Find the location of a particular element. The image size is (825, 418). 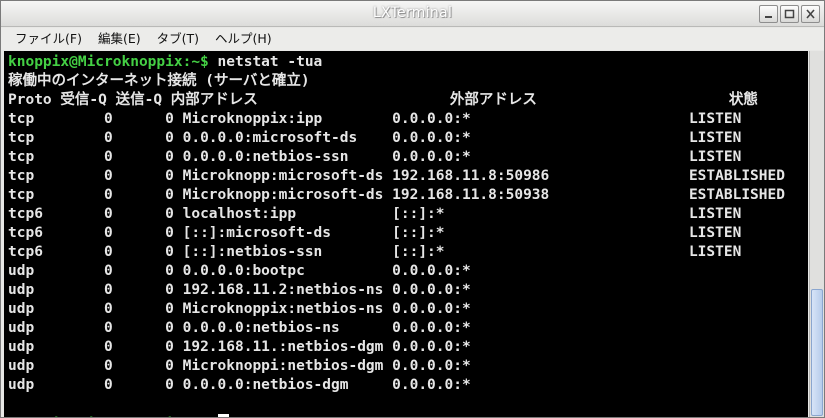

menu-edit: 編集(E) is located at coordinates (119, 39).